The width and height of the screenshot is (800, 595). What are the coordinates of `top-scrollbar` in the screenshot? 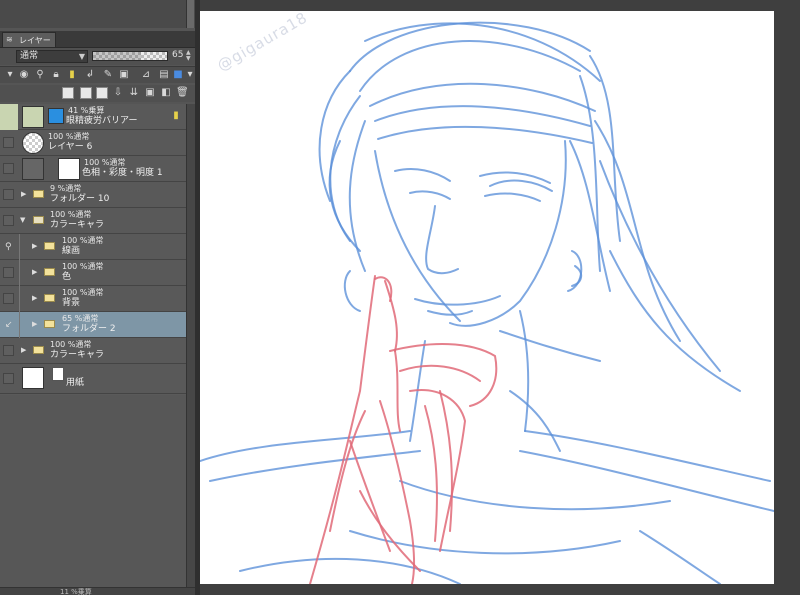 It's located at (190, 14).